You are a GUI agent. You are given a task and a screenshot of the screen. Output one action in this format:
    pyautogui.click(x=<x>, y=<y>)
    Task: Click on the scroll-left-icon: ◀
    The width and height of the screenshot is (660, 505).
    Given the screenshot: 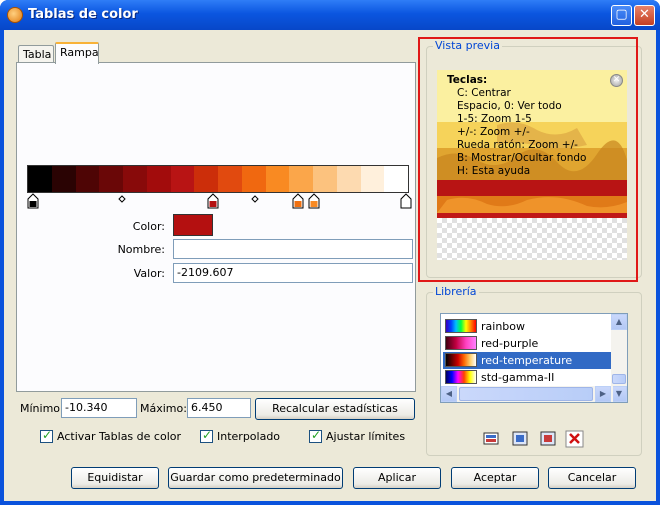 What is the action you would take?
    pyautogui.click(x=449, y=394)
    